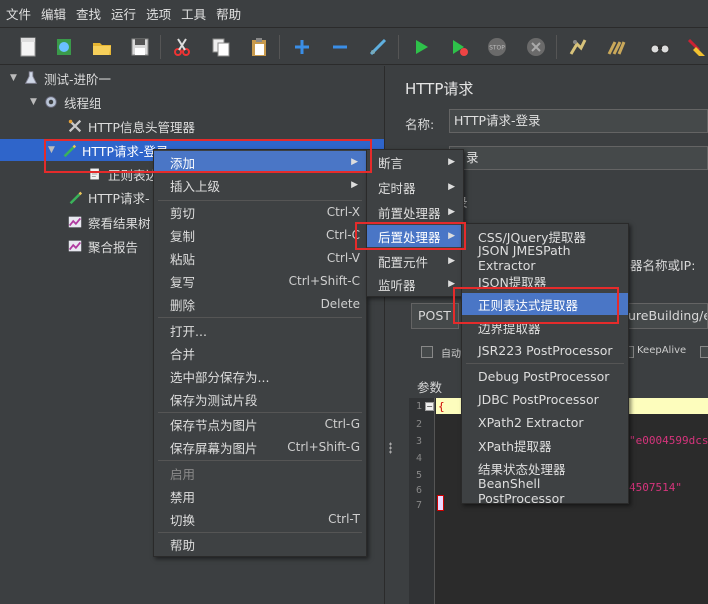 This screenshot has height=604, width=708. What do you see at coordinates (260, 258) in the screenshot?
I see `menu-item-paste: 粘贴 Ctrl-V` at bounding box center [260, 258].